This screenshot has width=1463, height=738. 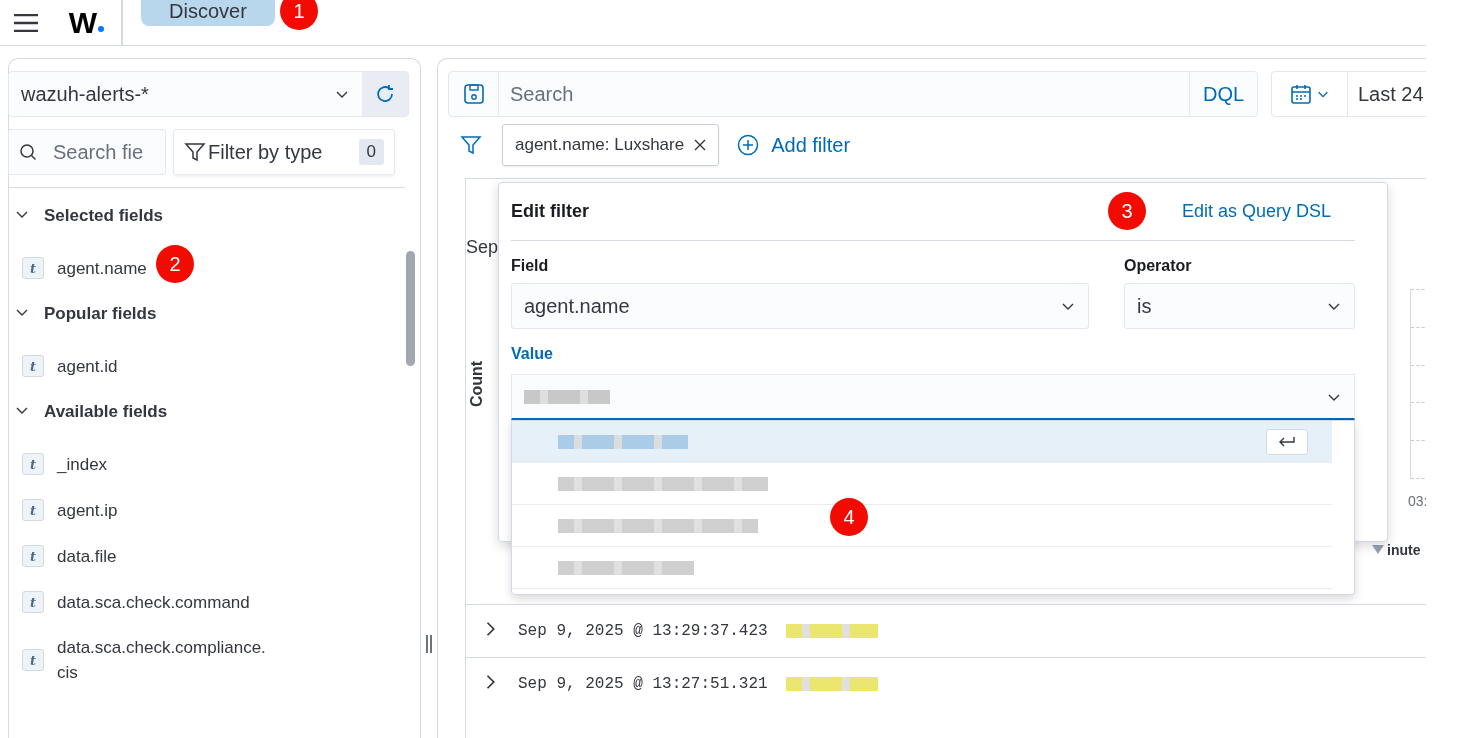 I want to click on value-combobox, so click(x=933, y=397).